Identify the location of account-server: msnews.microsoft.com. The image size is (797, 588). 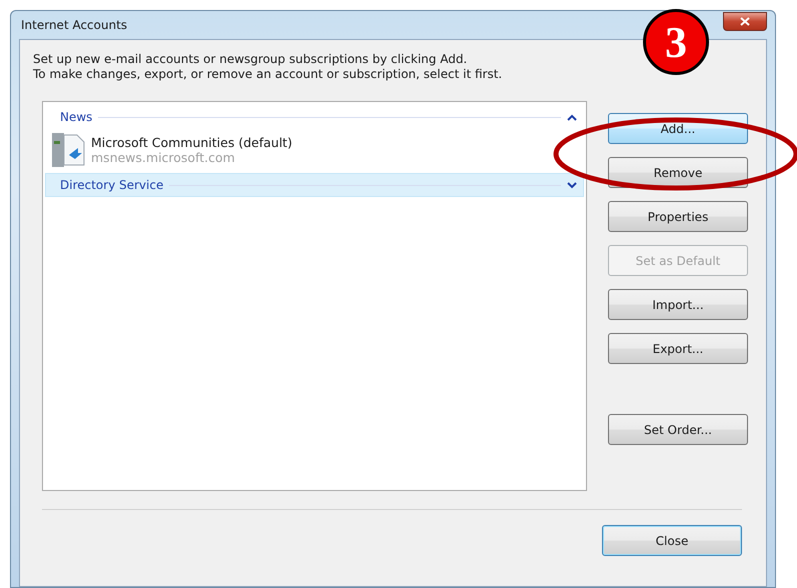
(163, 157).